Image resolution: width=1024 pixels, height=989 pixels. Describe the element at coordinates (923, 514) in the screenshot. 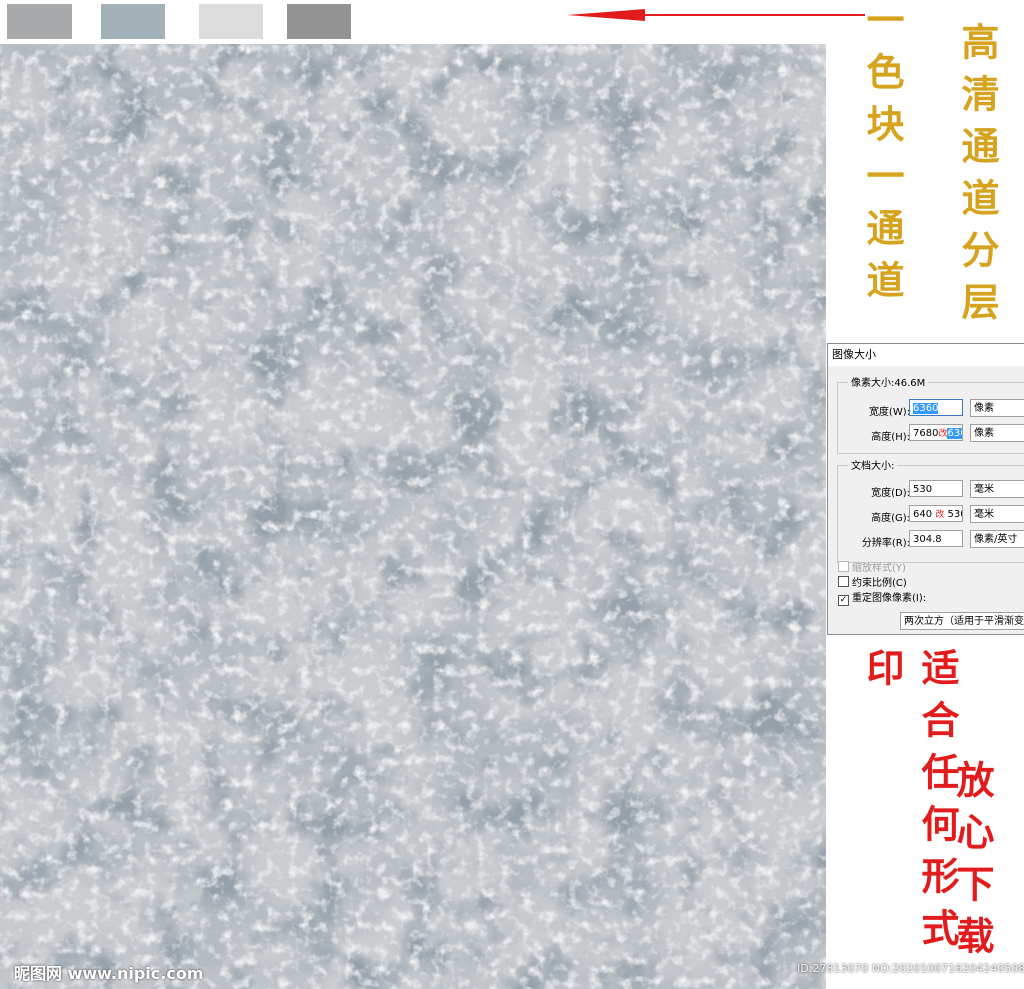

I see `doc-height-old-value: 640` at that location.